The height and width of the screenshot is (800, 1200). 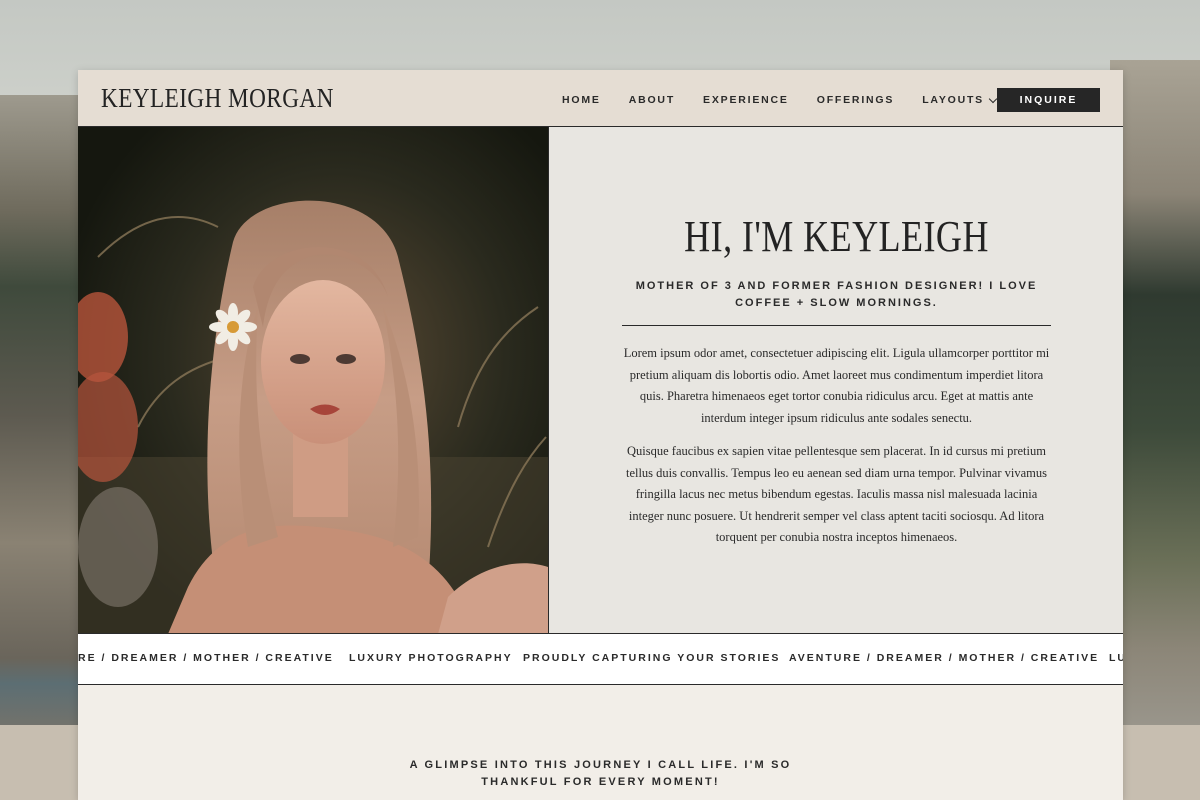 What do you see at coordinates (793, 100) in the screenshot?
I see `nav-links: HOME ABOUT EXPERIENCE OFFERINGS LAYOUTS` at bounding box center [793, 100].